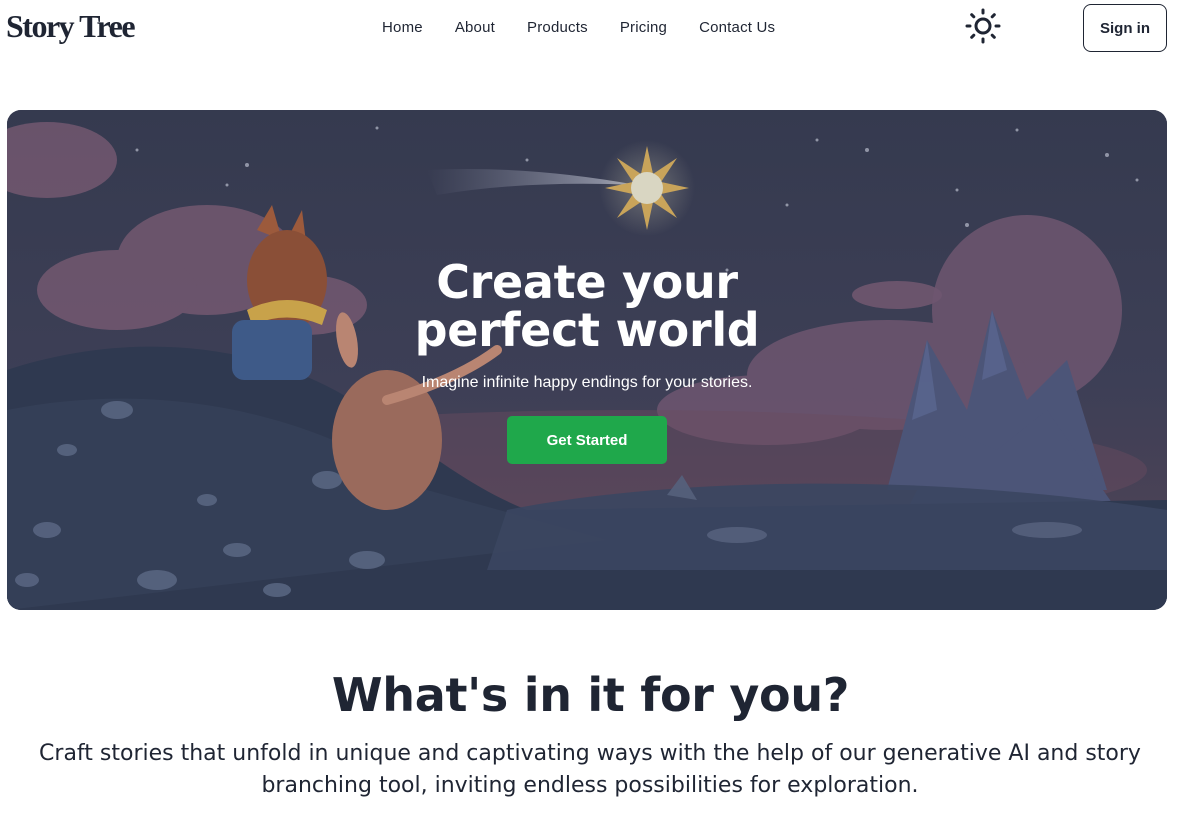 The height and width of the screenshot is (831, 1181). Describe the element at coordinates (590, 695) in the screenshot. I see `features-title: What's in it for you?` at that location.